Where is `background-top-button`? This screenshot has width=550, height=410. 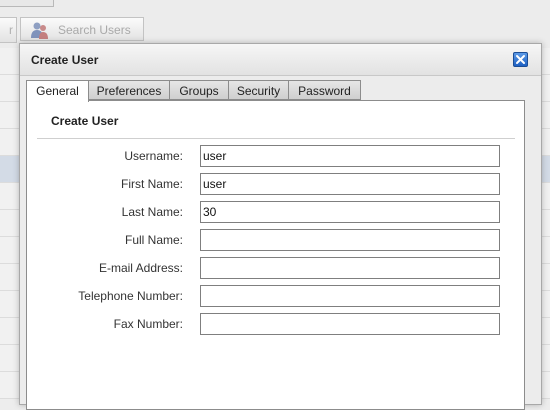 background-top-button is located at coordinates (27, 3).